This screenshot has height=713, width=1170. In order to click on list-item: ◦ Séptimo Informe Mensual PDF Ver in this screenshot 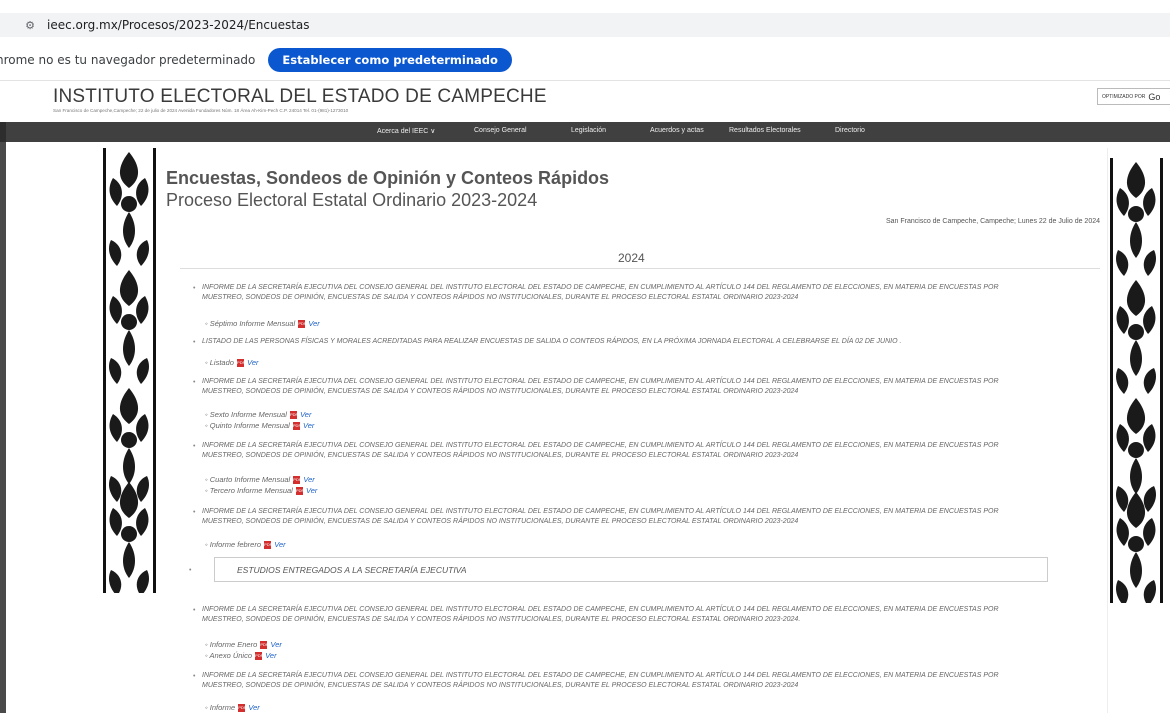, I will do `click(262, 324)`.